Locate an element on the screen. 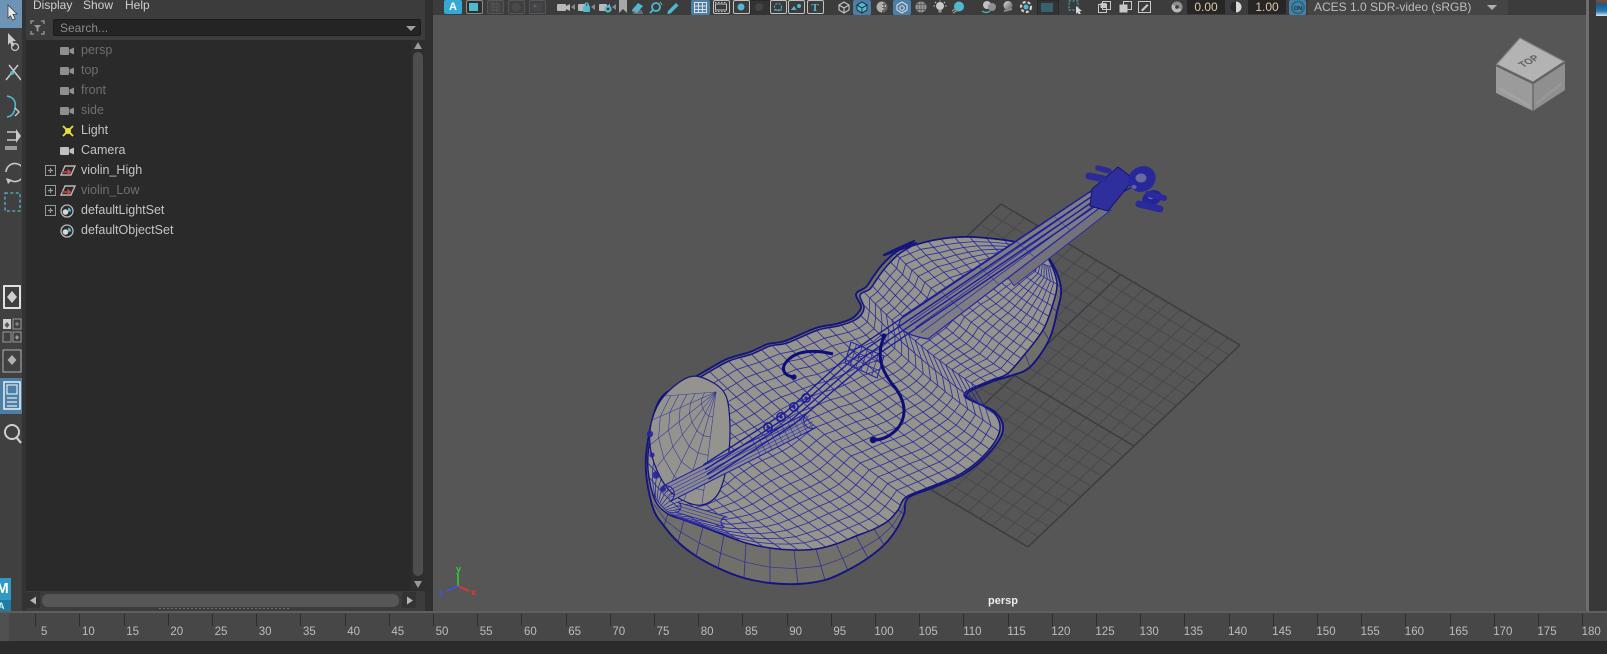  svg-text: y is located at coordinates (458, 569).